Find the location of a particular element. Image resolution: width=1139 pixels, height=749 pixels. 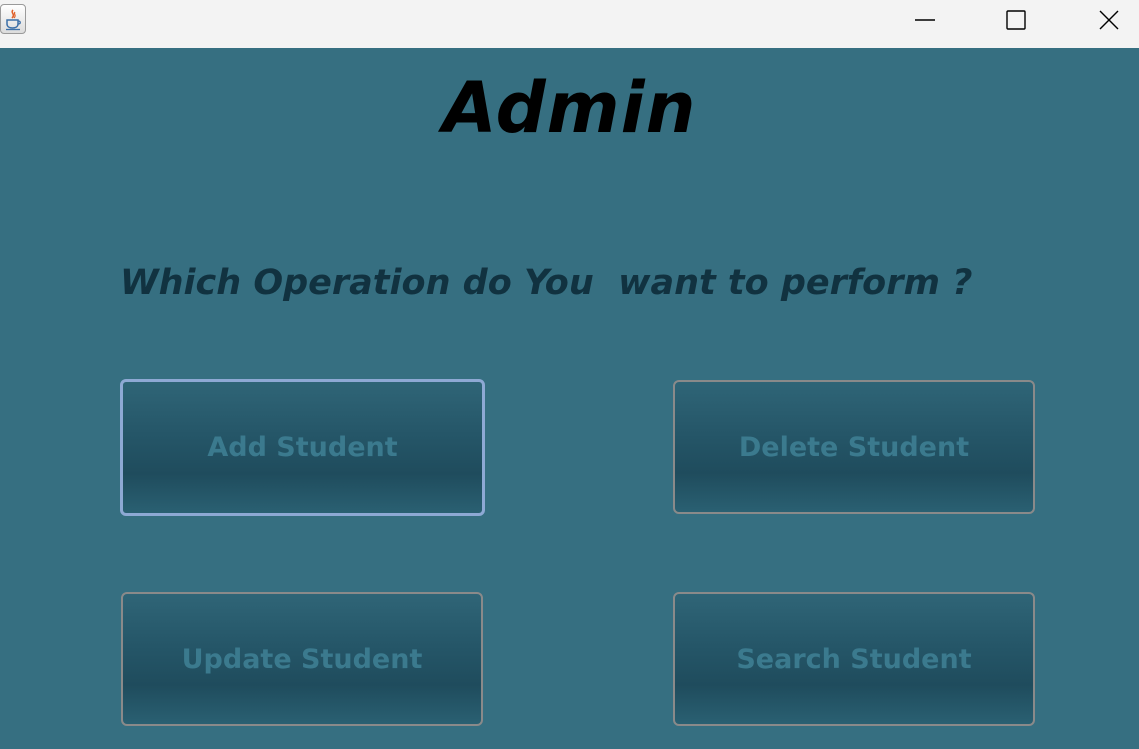

close-icon is located at coordinates (1109, 20).